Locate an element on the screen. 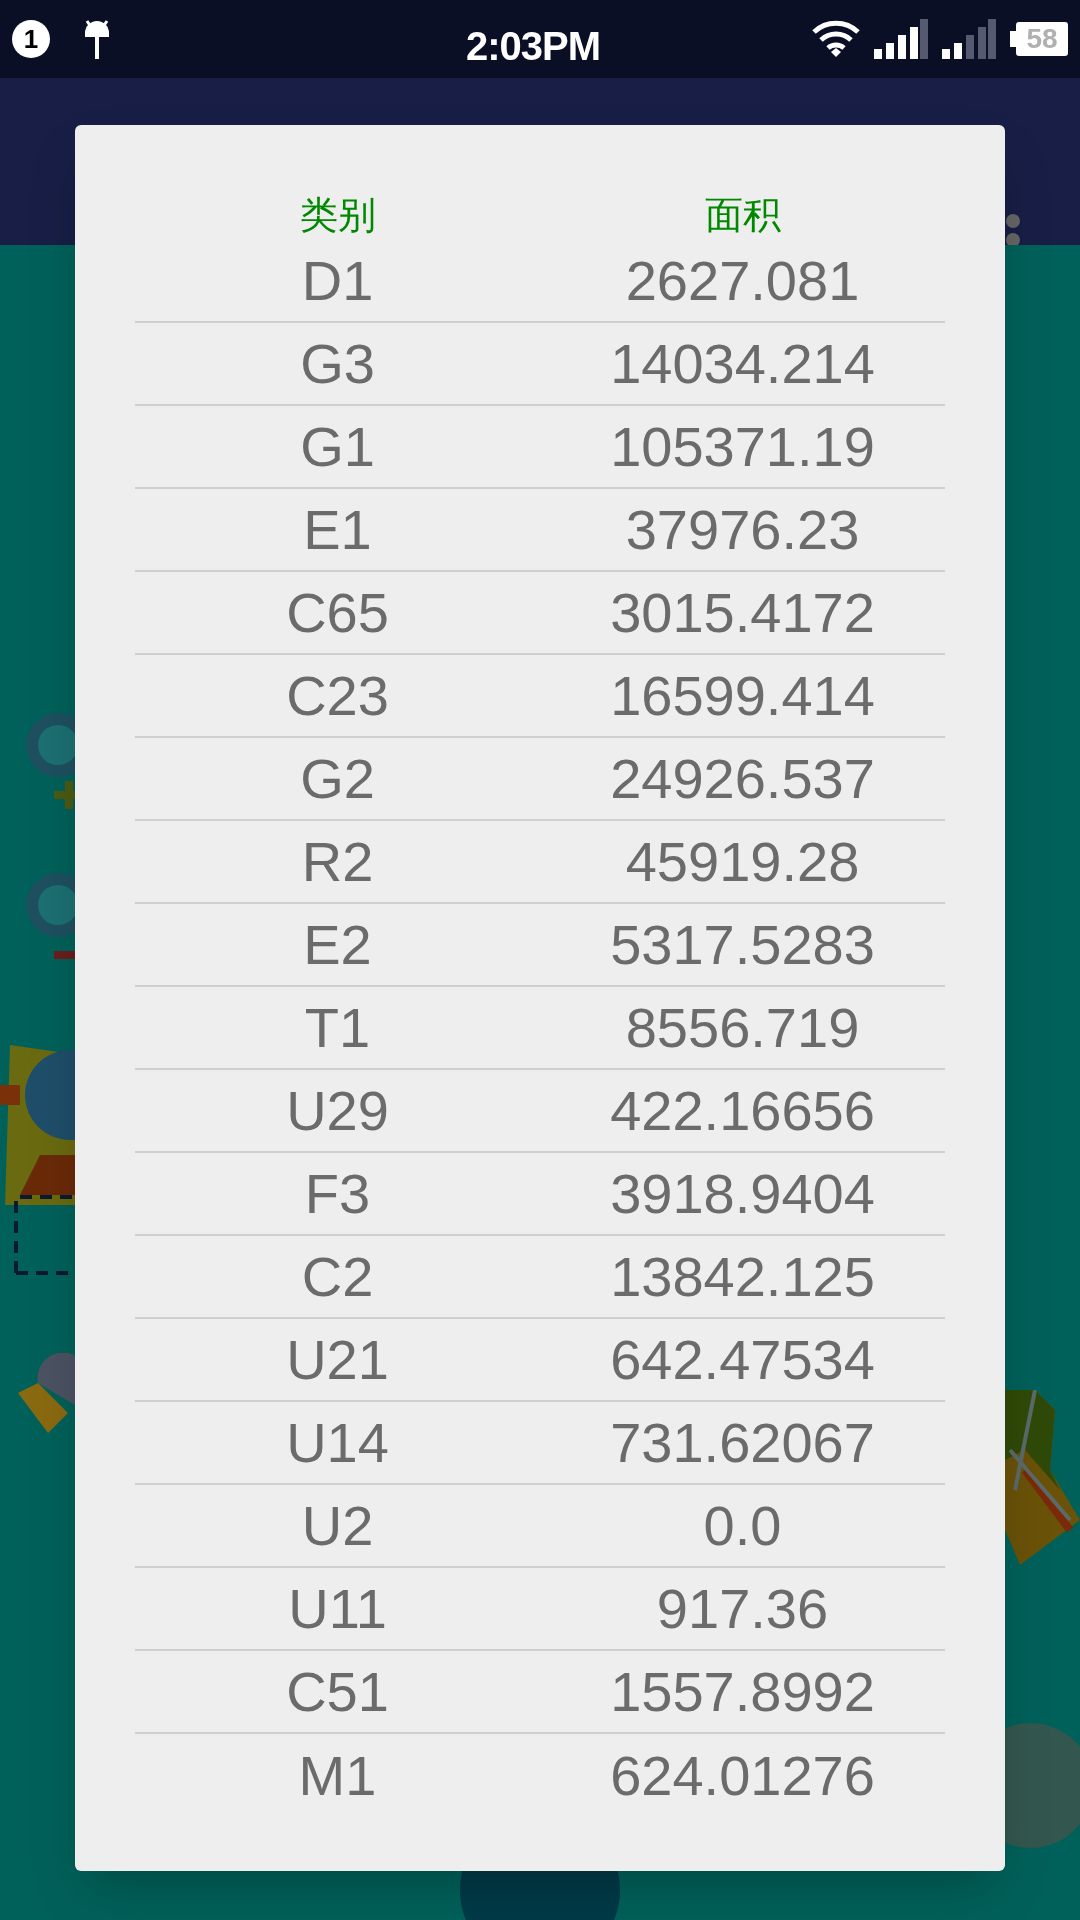 This screenshot has width=1080, height=1920. table-cell-text: 37976.23 is located at coordinates (742, 529).